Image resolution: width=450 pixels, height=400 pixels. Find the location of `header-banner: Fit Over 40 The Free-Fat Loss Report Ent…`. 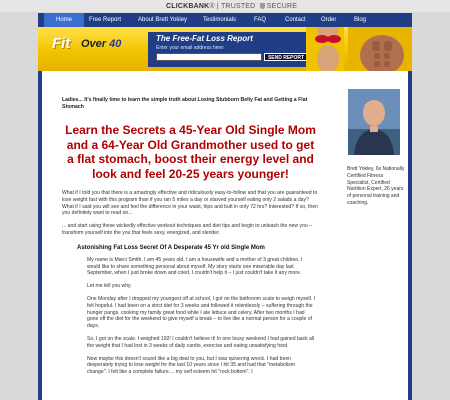

header-banner: Fit Over 40 The Free-Fat Loss Report Ent… is located at coordinates (225, 49).